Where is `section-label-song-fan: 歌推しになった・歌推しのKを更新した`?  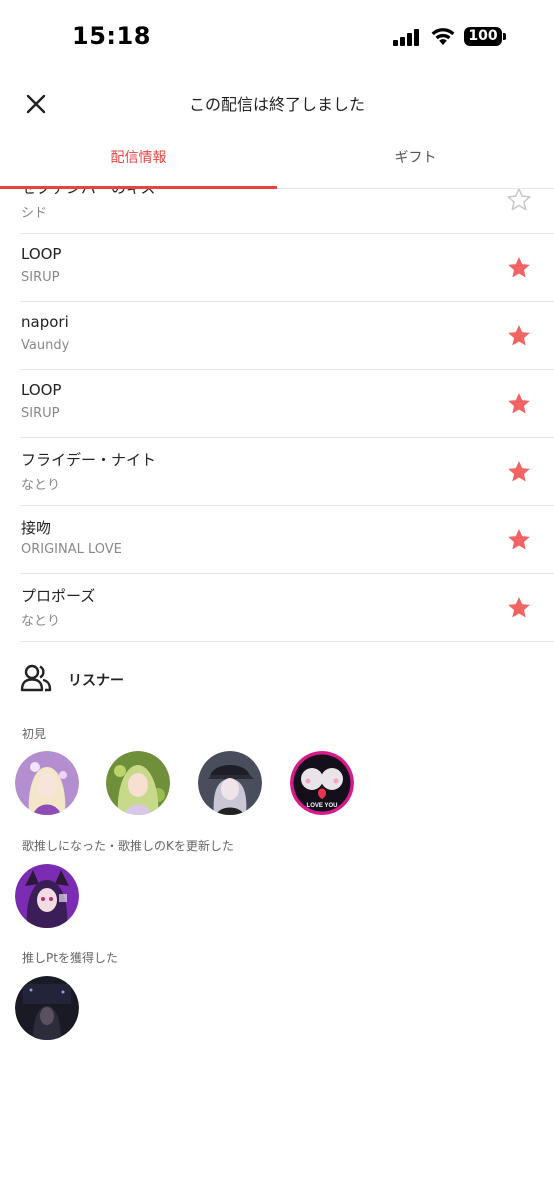 section-label-song-fan: 歌推しになった・歌推しのKを更新した is located at coordinates (128, 846).